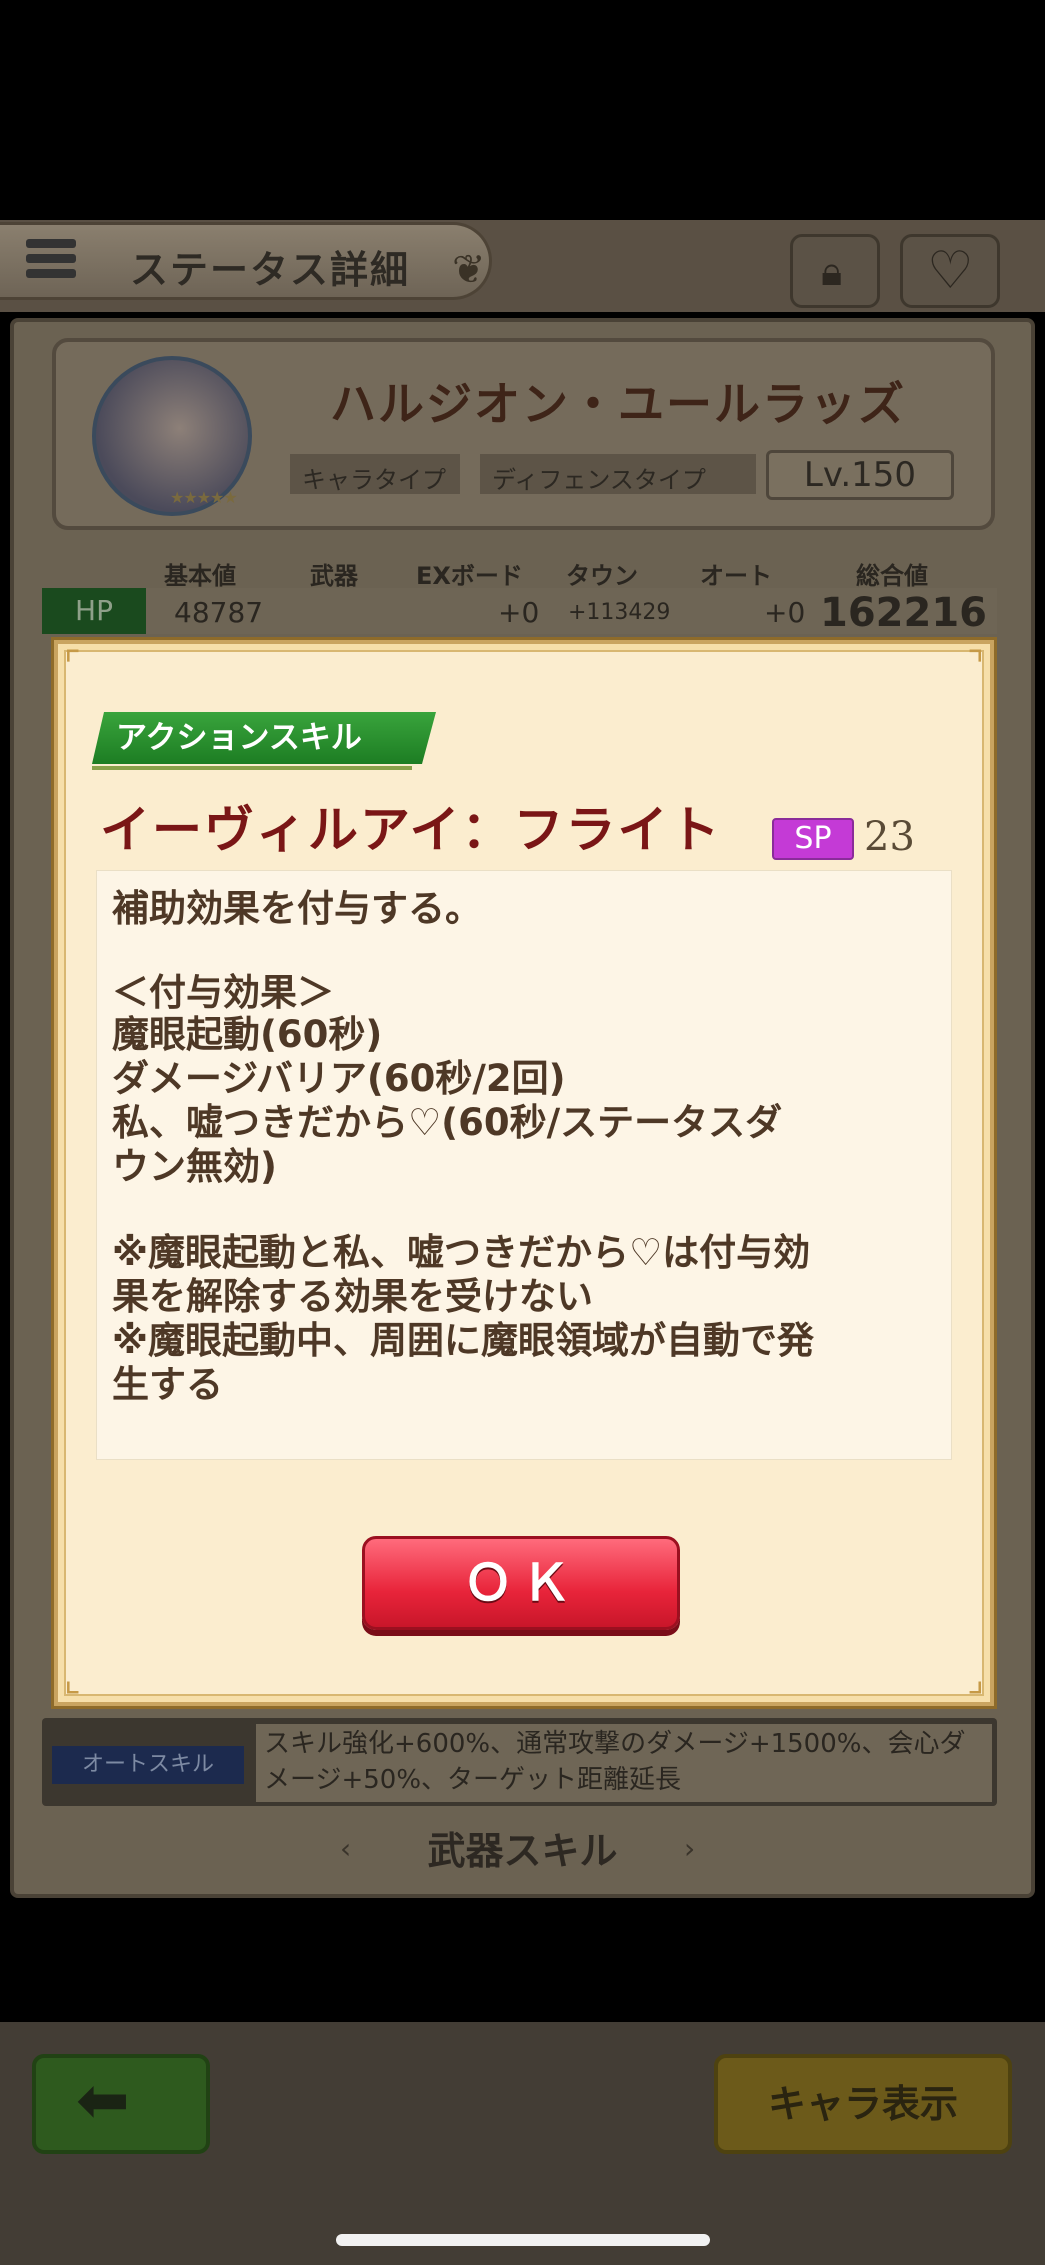 This screenshot has height=2265, width=1045. What do you see at coordinates (975, 1679) in the screenshot?
I see `corner-ornament-icon: ⌟` at bounding box center [975, 1679].